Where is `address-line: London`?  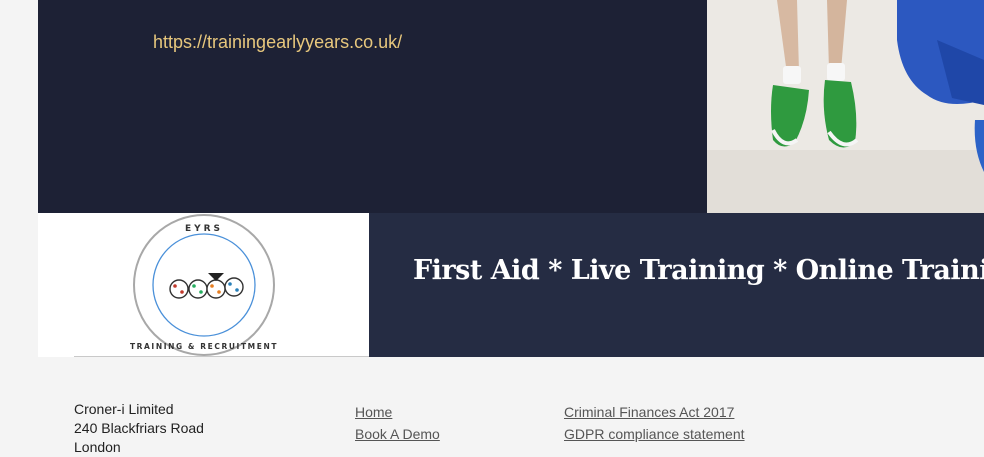 address-line: London is located at coordinates (97, 447).